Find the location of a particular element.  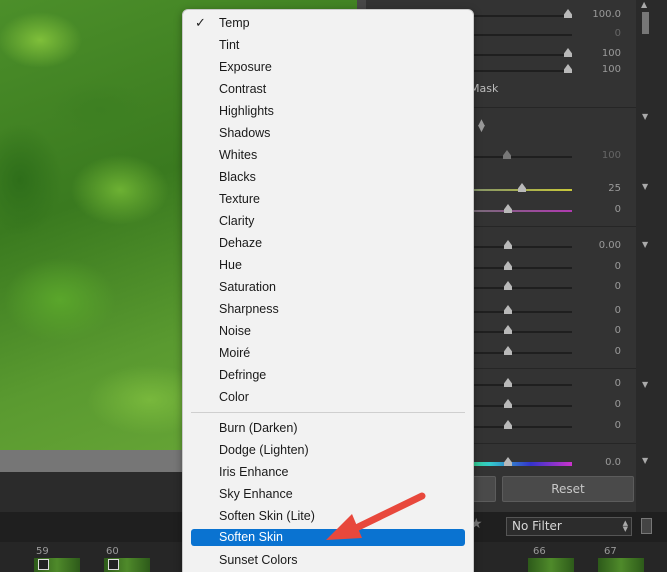

menu-item-moire: Moiré is located at coordinates (328, 353).